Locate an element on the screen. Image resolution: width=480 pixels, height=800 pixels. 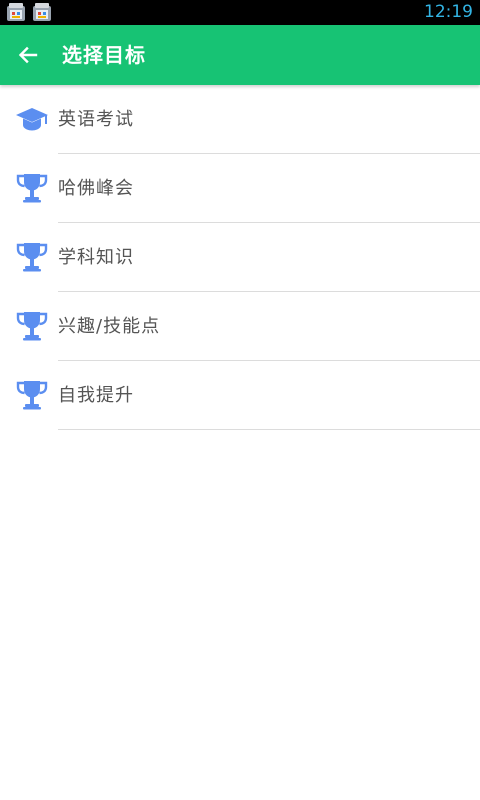
goal-item-interests-skills: 兴趣/技能点 is located at coordinates (240, 326).